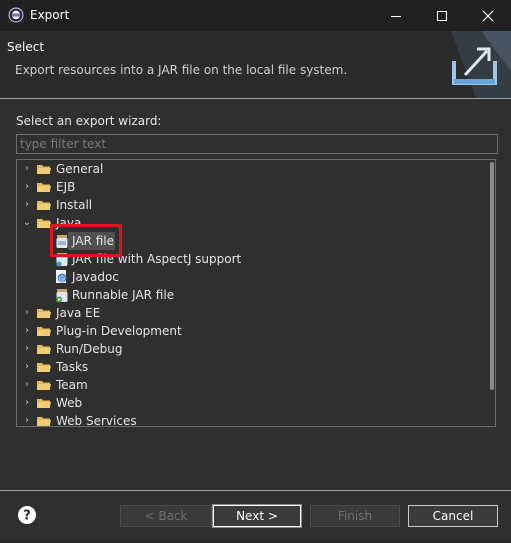 Image resolution: width=511 pixels, height=543 pixels. Describe the element at coordinates (446, 64) in the screenshot. I see `header-banner` at that location.